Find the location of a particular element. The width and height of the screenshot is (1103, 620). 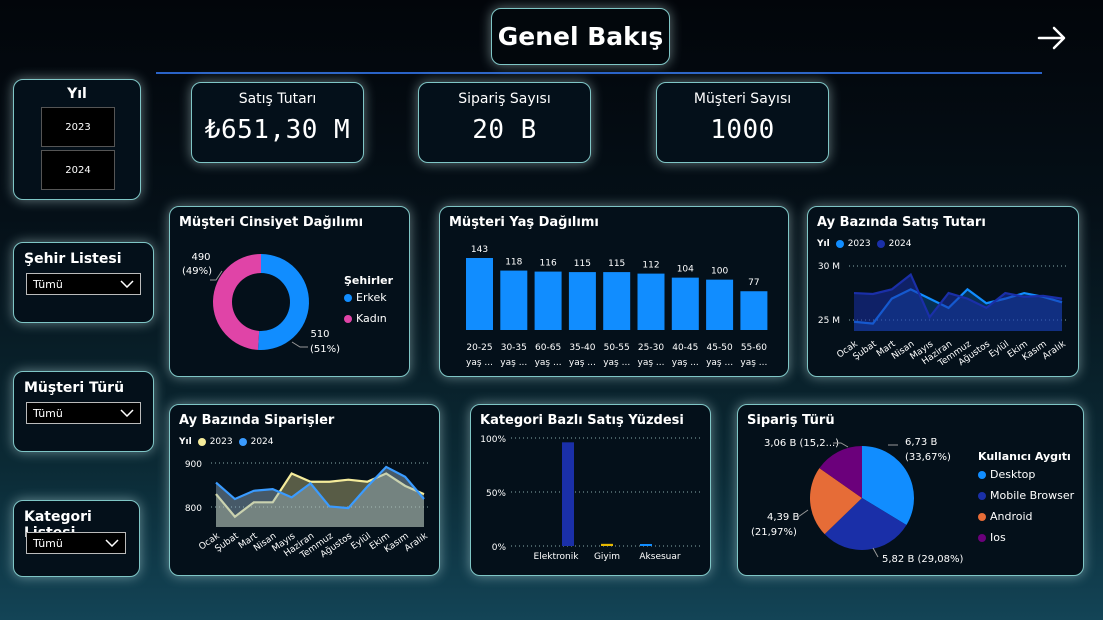

age-bar-value: 112 is located at coordinates (650, 266).